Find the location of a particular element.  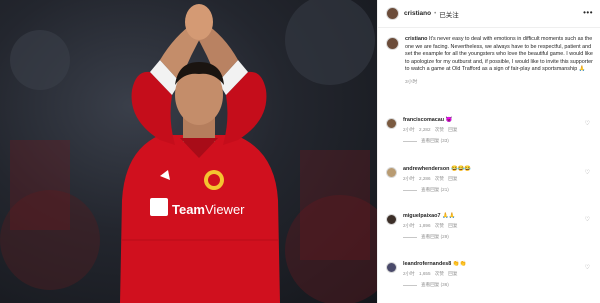

comment-meta: 2小时 1,655 次赞 回复 is located at coordinates (493, 274).